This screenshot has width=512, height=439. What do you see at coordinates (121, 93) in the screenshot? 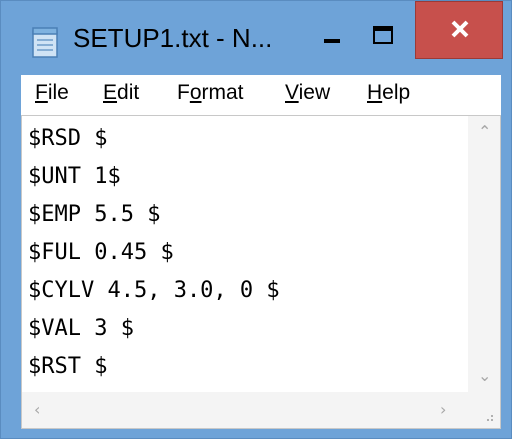
I see `menu-edit: Edit` at bounding box center [121, 93].